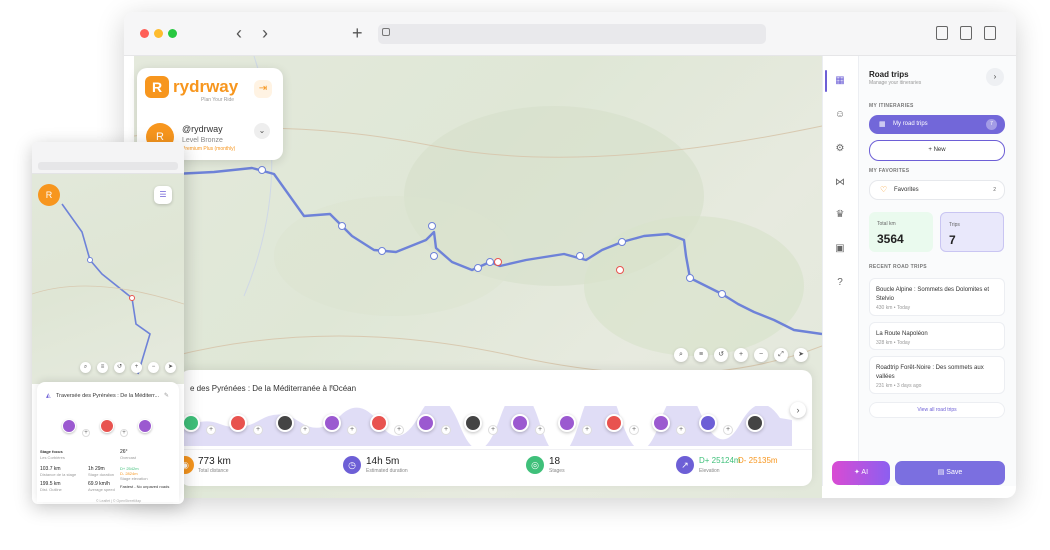  I want to click on hamburger-menu-icon: ☰, so click(163, 195).